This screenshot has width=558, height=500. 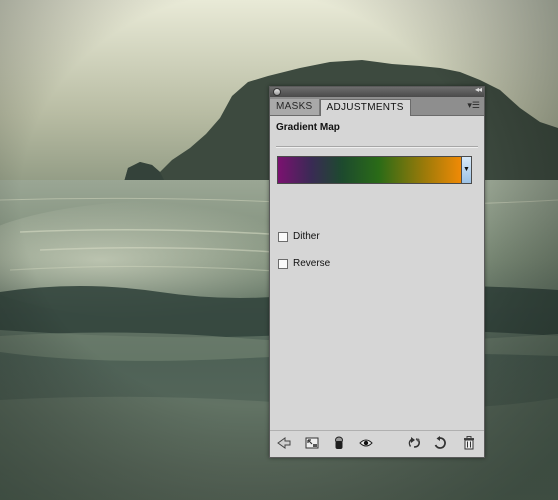 I want to click on panel-tab-bar: MASKS ADJUSTMENTS ▾☰, so click(x=377, y=106).